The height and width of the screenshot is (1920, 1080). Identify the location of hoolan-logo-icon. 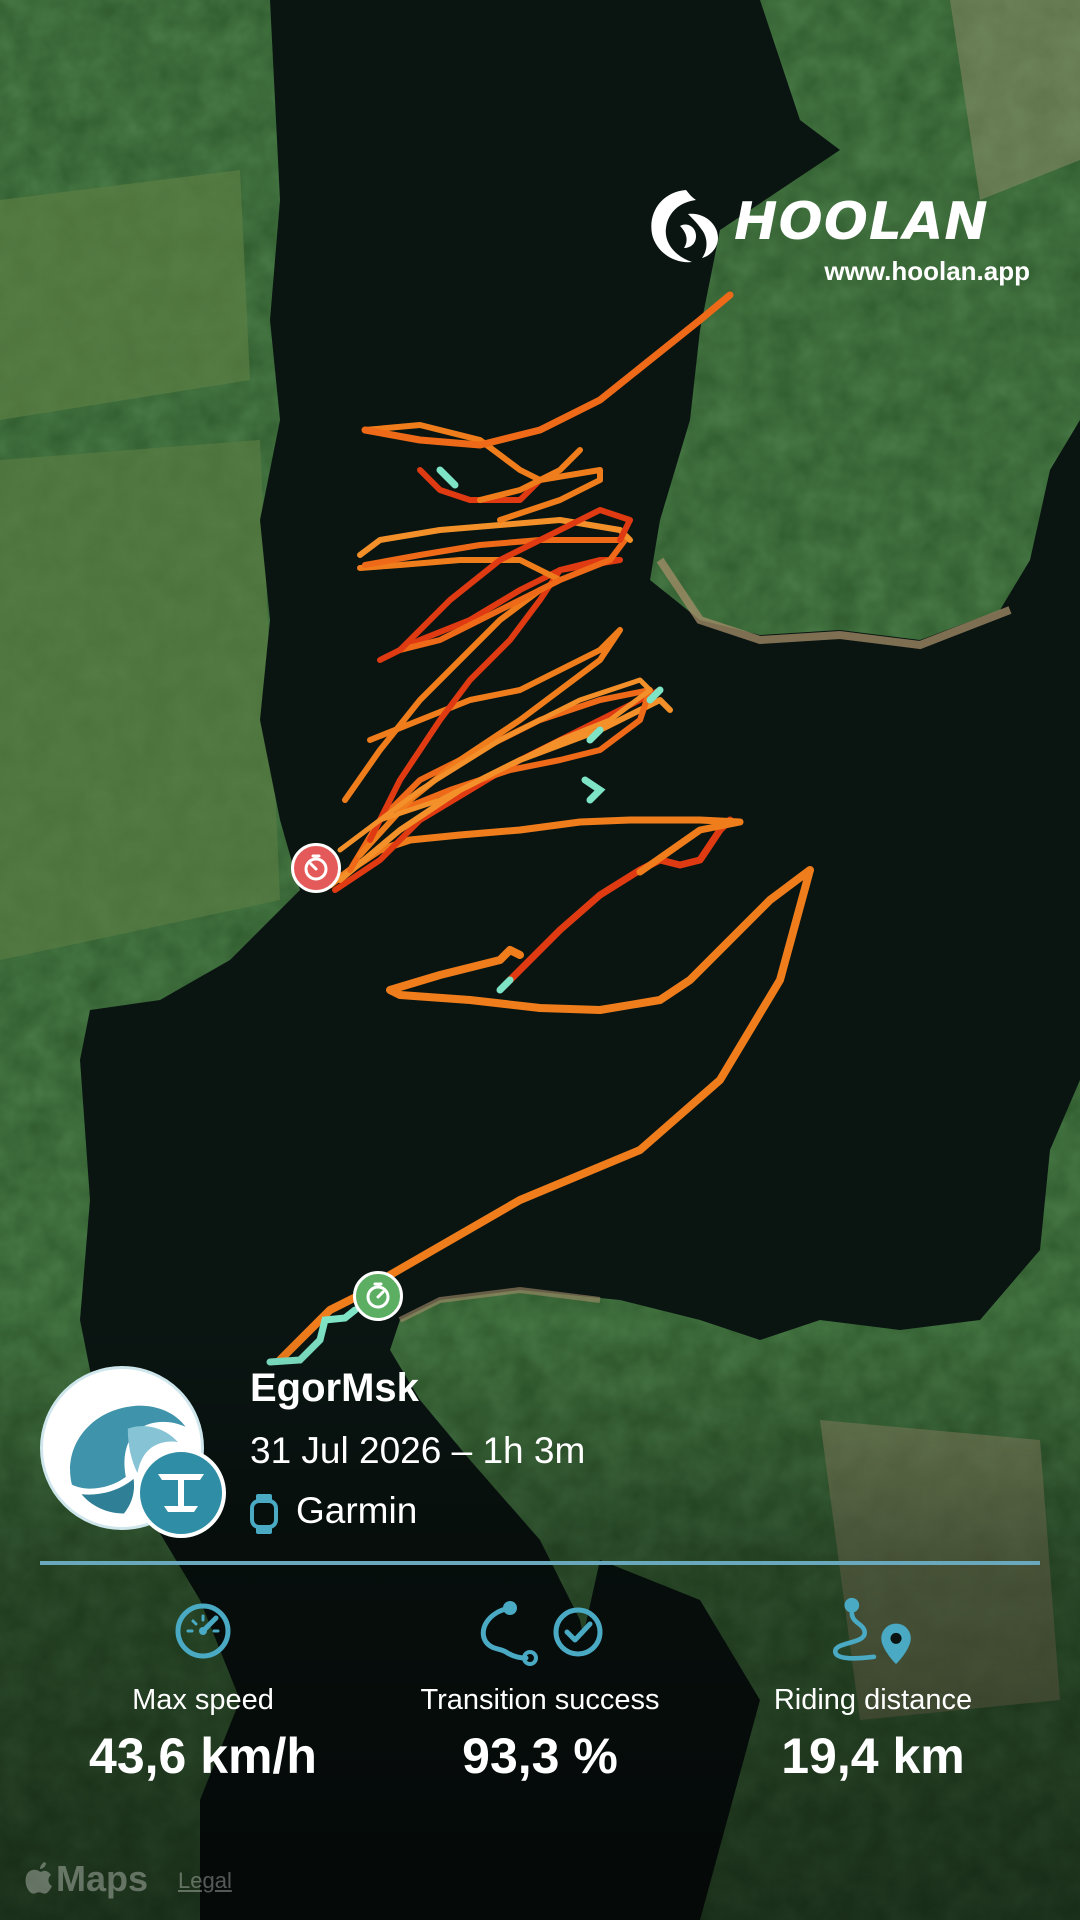
(684, 226).